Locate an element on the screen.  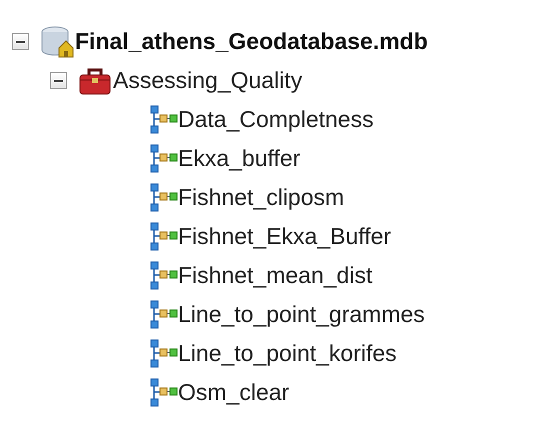
tree-item-label: Osm_clear is located at coordinates (234, 392).